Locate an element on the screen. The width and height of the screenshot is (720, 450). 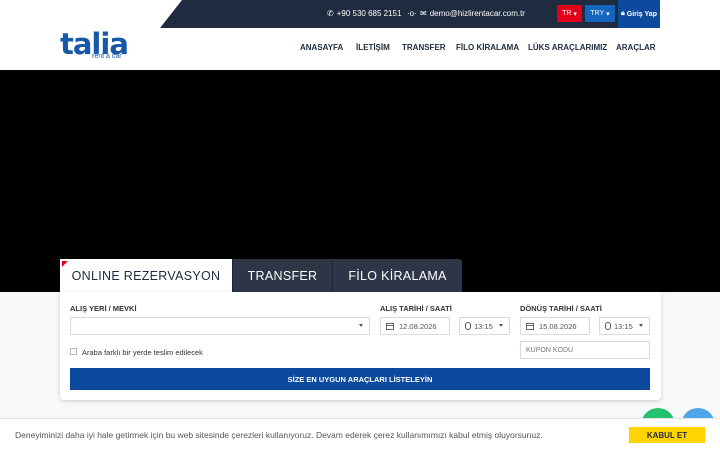
phone-number: +90 530 685 2151 is located at coordinates (369, 13).